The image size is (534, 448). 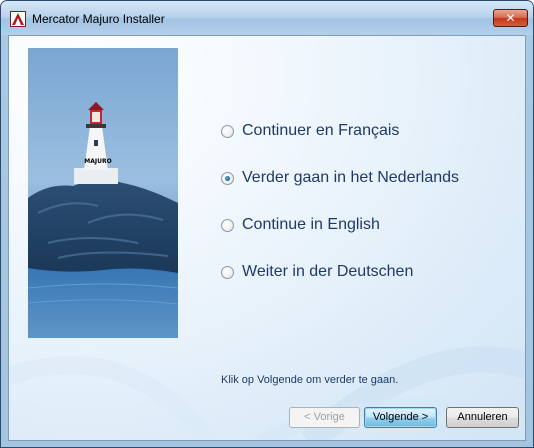 I want to click on language-option-en: Continue in English, so click(x=300, y=225).